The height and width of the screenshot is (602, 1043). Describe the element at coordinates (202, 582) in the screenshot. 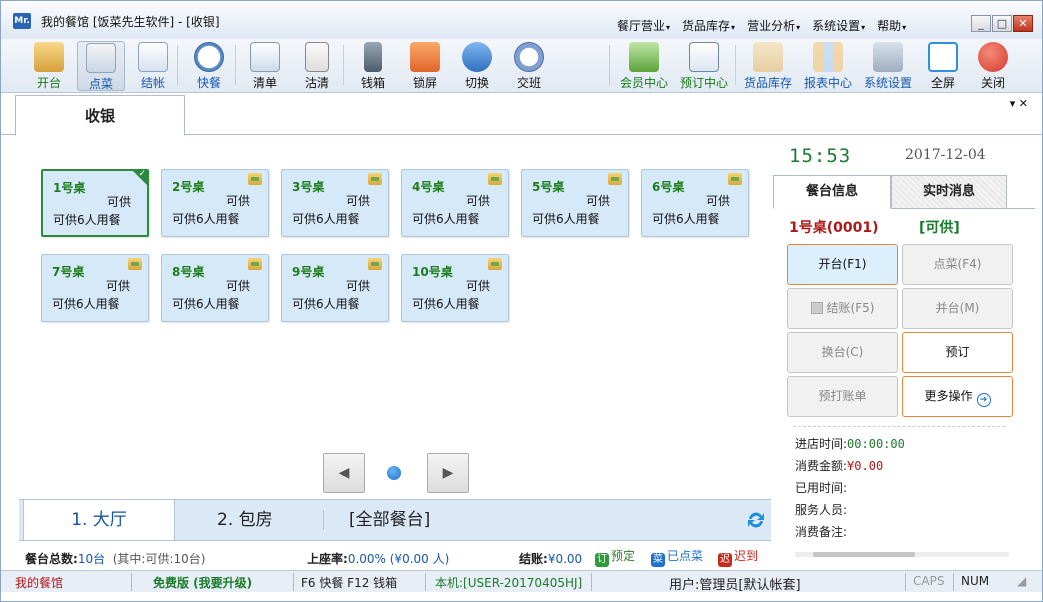

I see `upgrade-link: 免费版 (我要升级)` at that location.